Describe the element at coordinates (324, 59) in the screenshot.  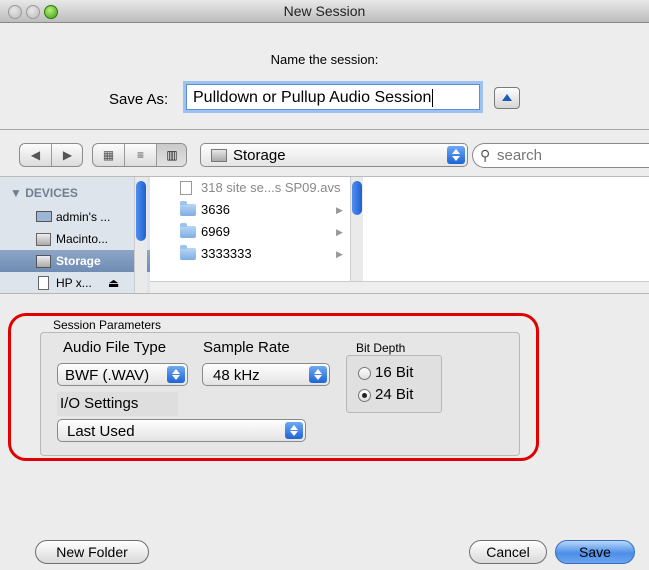
I see `session-name-prompt: Name the session:` at that location.